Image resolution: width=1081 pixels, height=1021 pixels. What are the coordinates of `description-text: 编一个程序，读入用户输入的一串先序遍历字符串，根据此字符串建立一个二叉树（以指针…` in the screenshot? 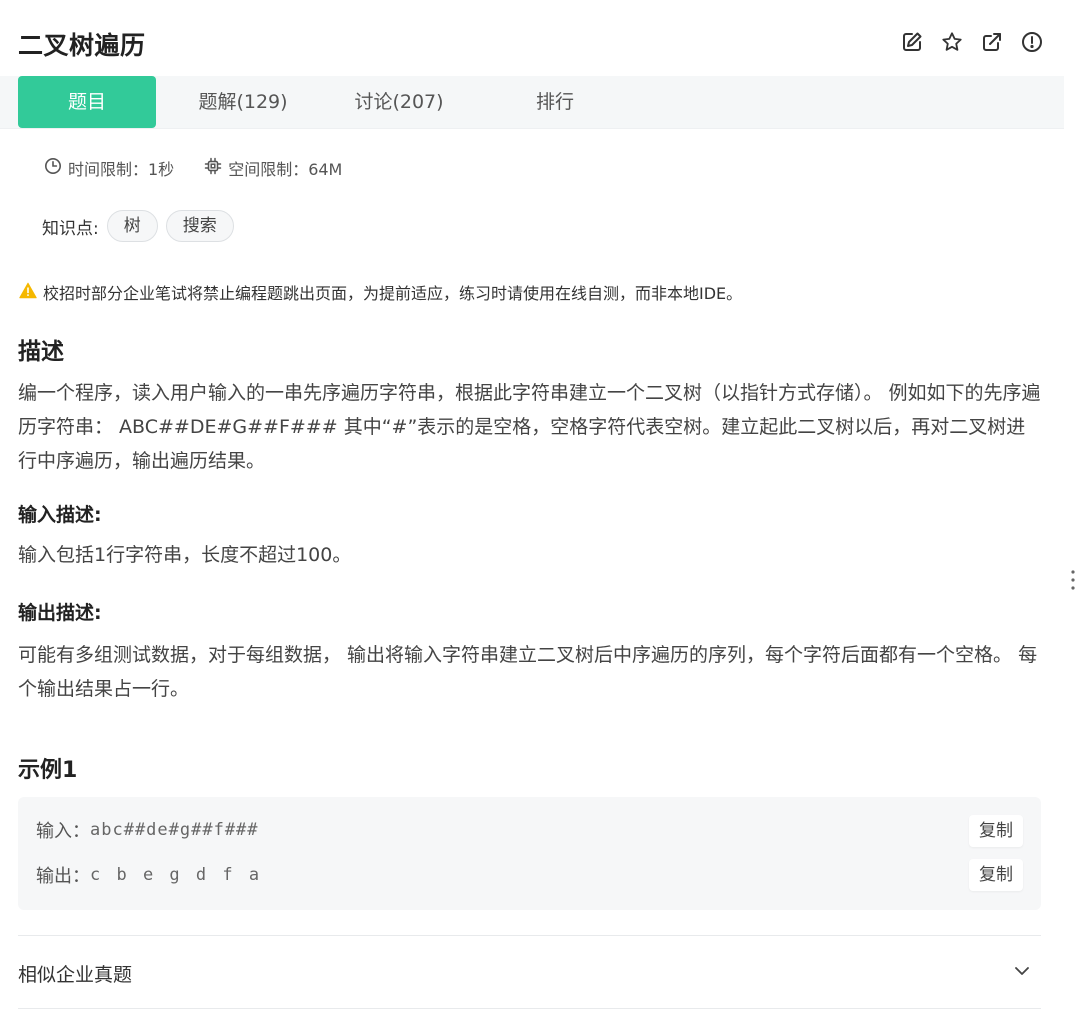 It's located at (529, 427).